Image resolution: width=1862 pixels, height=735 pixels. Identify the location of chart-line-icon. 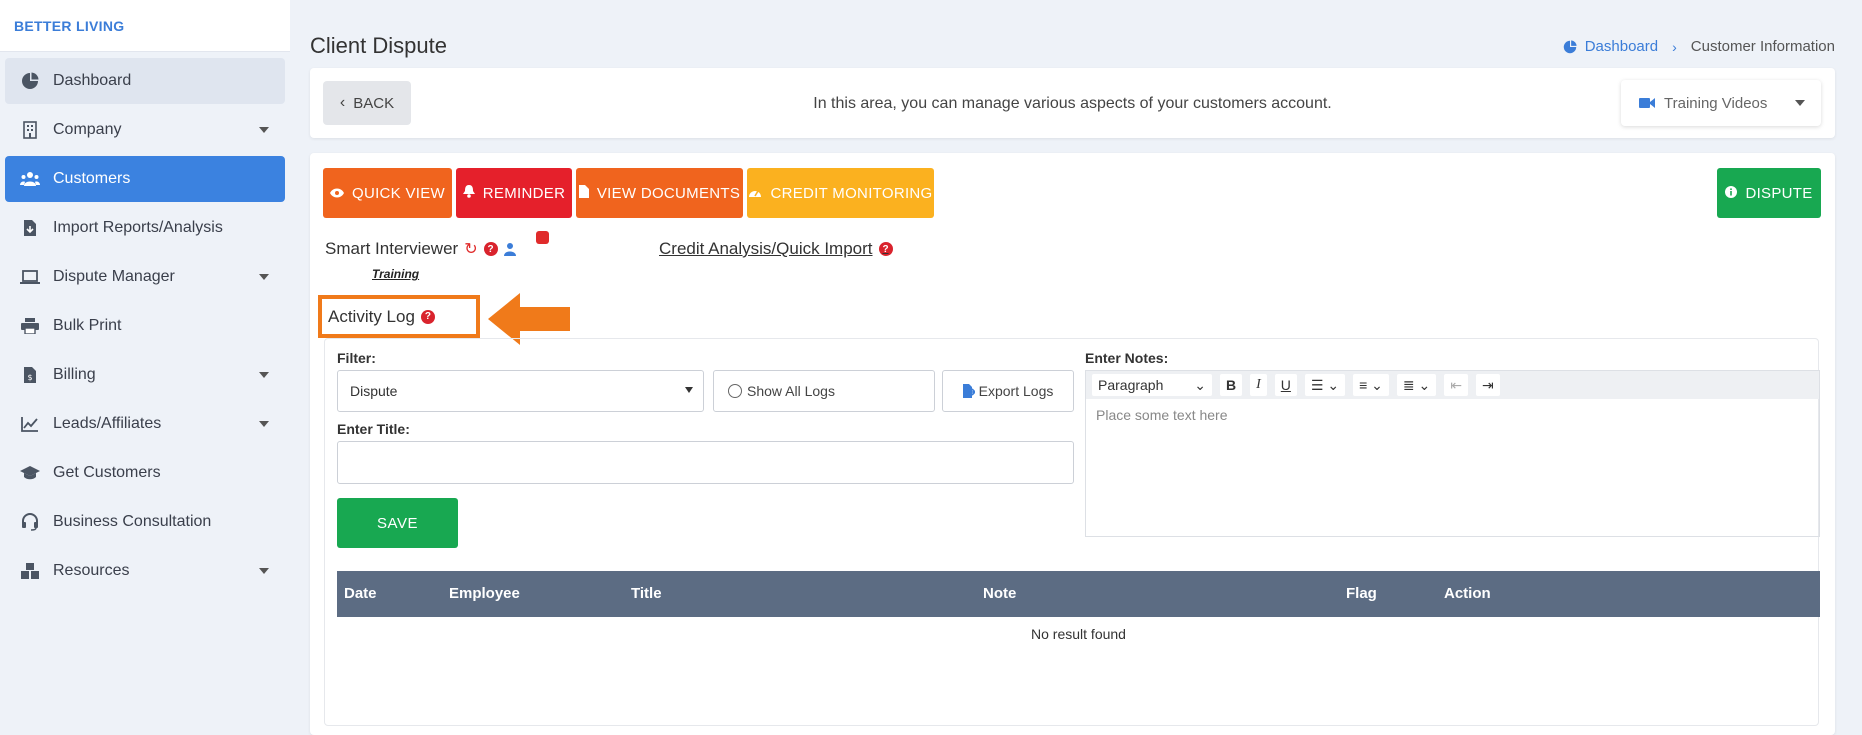
(30, 424).